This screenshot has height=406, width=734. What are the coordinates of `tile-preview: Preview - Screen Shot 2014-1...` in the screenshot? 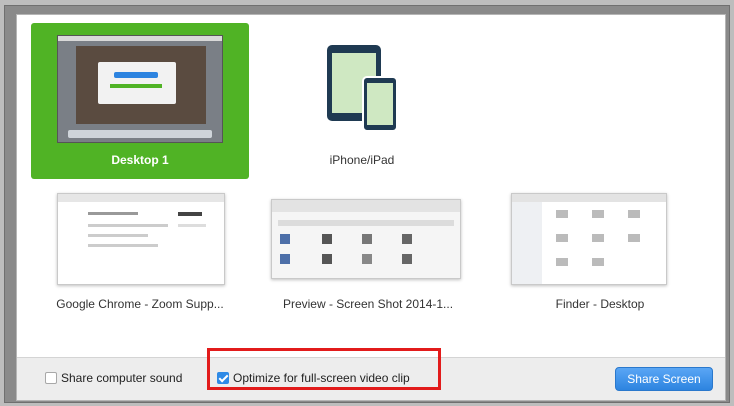 It's located at (368, 250).